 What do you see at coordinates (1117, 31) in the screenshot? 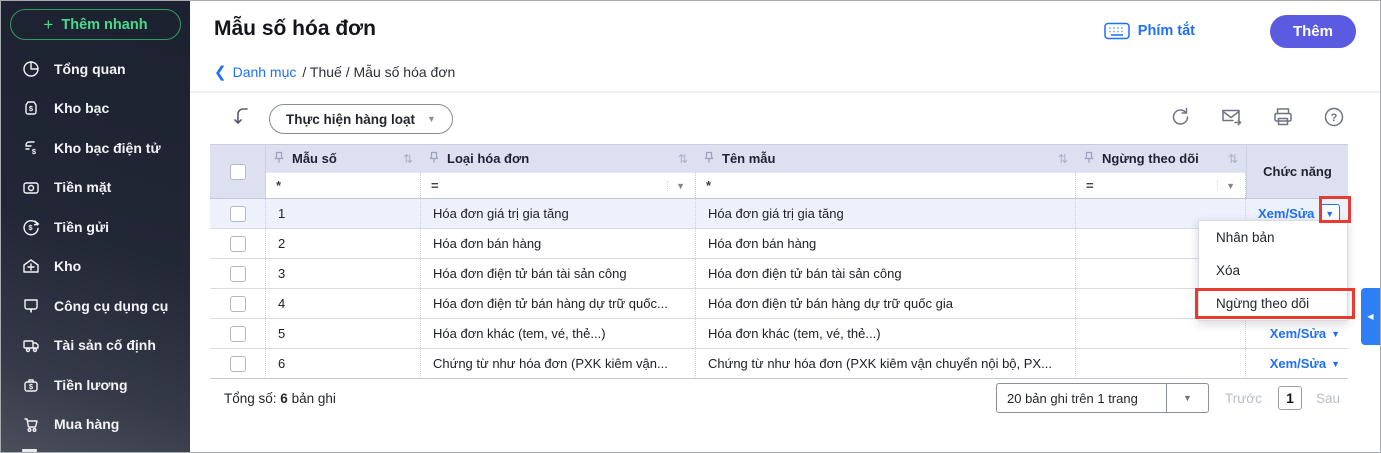
I see `keyboard-icon` at bounding box center [1117, 31].